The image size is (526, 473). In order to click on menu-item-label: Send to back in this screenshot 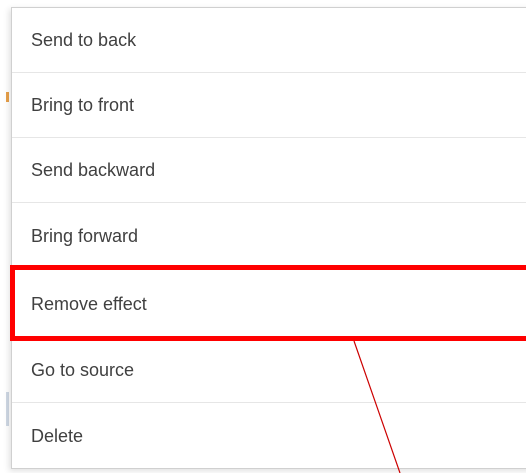, I will do `click(84, 39)`.